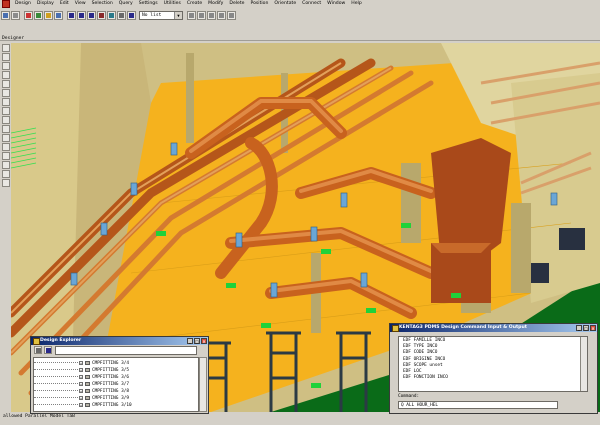 This screenshot has width=600, height=425. I want to click on menu-create: Create, so click(194, 4).